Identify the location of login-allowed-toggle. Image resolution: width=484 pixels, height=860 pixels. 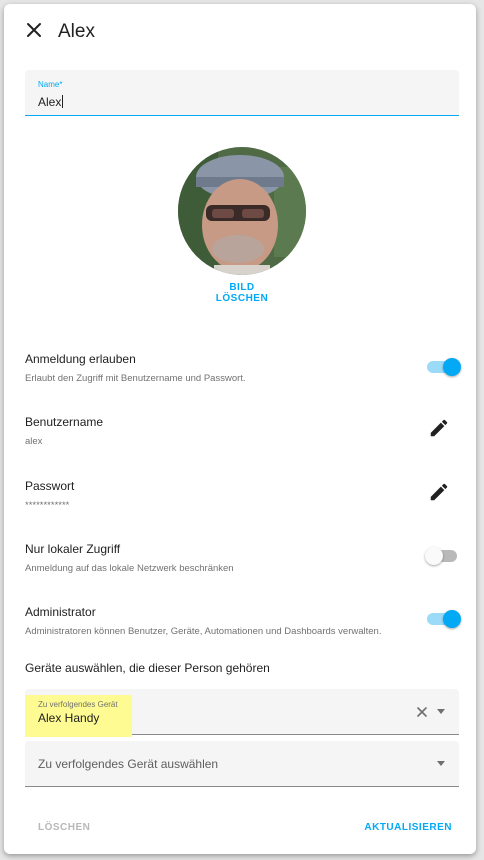
(443, 368).